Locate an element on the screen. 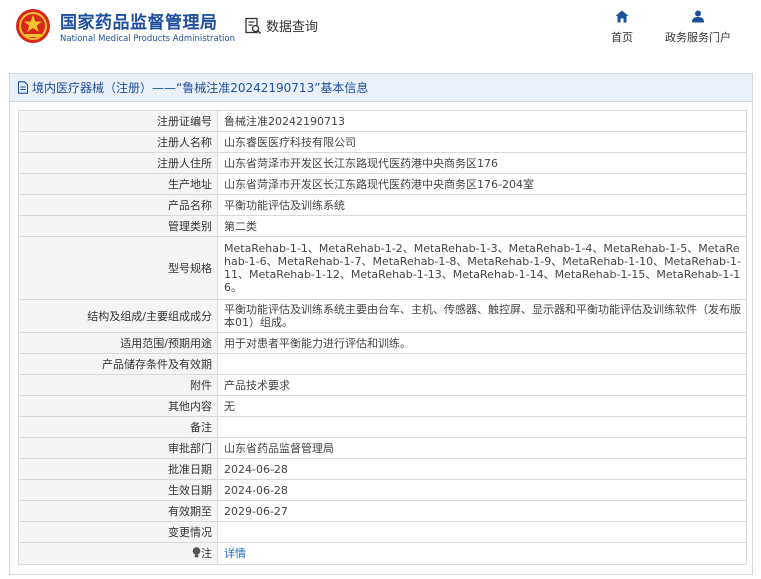  table-row: 注册证编号 鲁械注准20242190713 is located at coordinates (382, 121).